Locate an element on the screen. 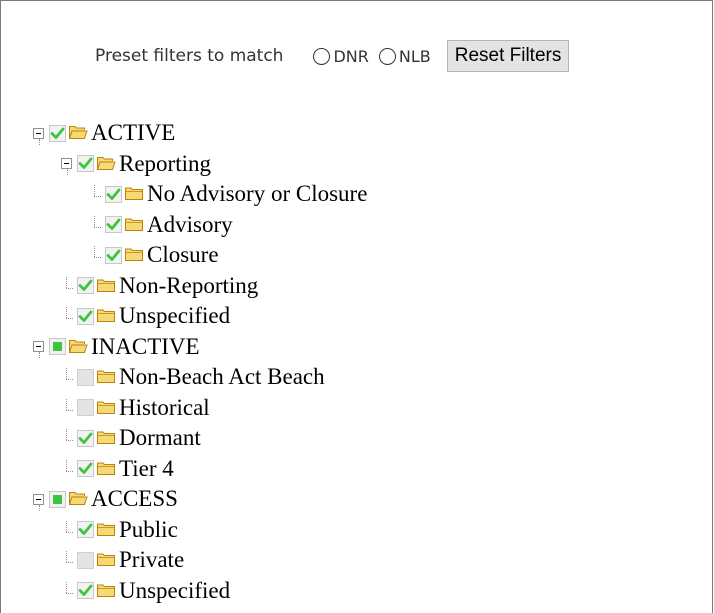 Image resolution: width=714 pixels, height=613 pixels. tree-node-label: Private is located at coordinates (151, 560).